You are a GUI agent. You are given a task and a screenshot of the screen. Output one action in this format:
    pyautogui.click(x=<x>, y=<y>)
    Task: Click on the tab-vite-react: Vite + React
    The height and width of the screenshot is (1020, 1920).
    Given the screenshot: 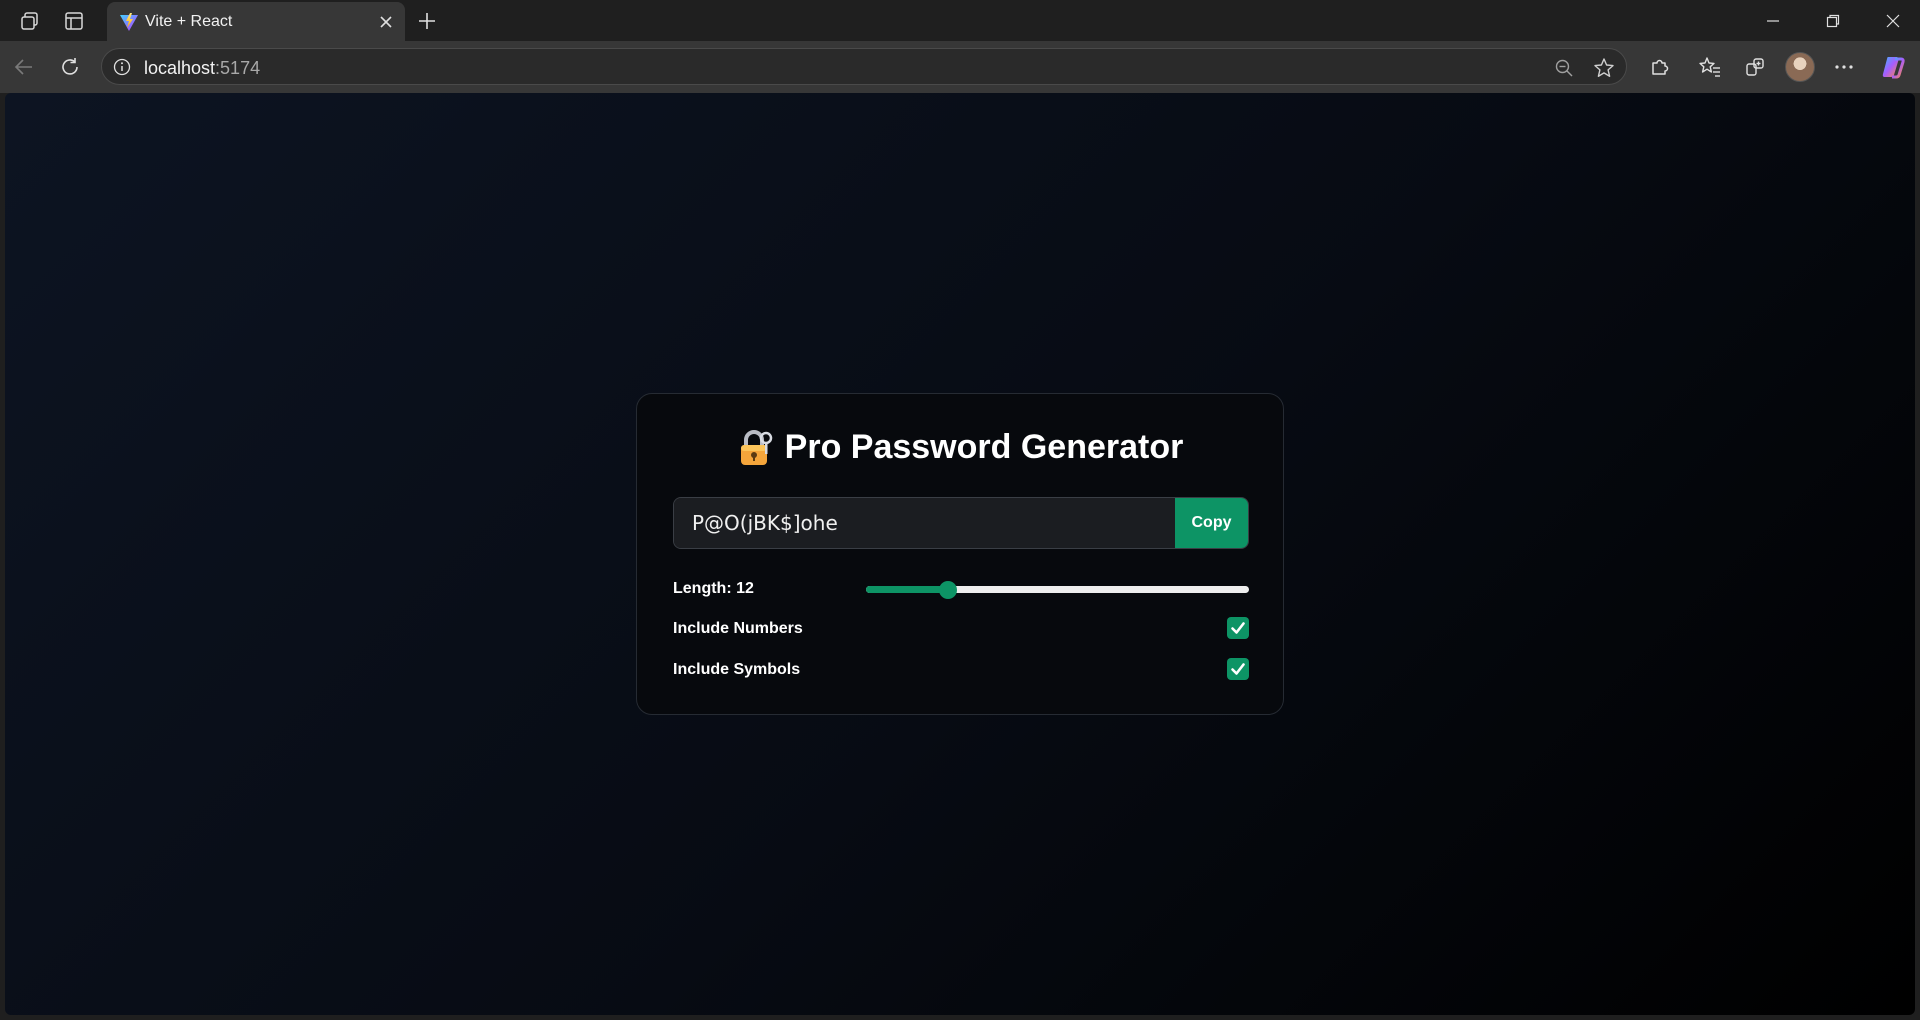 What is the action you would take?
    pyautogui.click(x=256, y=21)
    